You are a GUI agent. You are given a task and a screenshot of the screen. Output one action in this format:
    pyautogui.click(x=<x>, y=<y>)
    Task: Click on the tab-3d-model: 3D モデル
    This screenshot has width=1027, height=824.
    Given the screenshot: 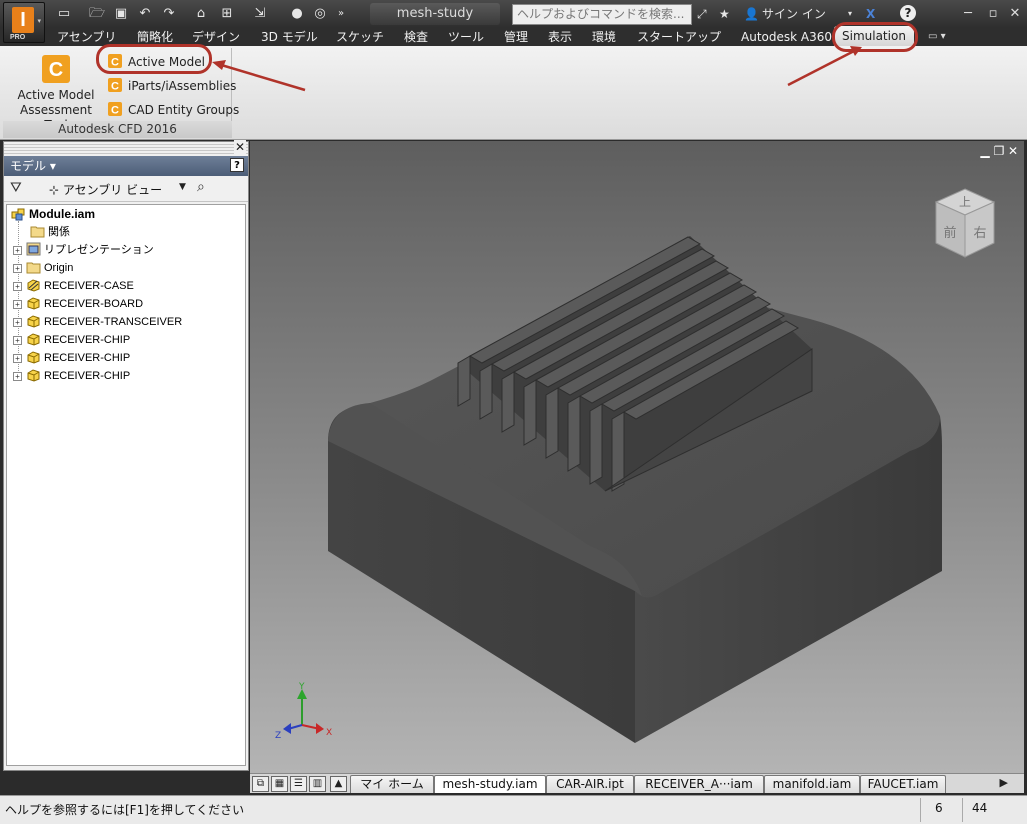 What is the action you would take?
    pyautogui.click(x=289, y=37)
    